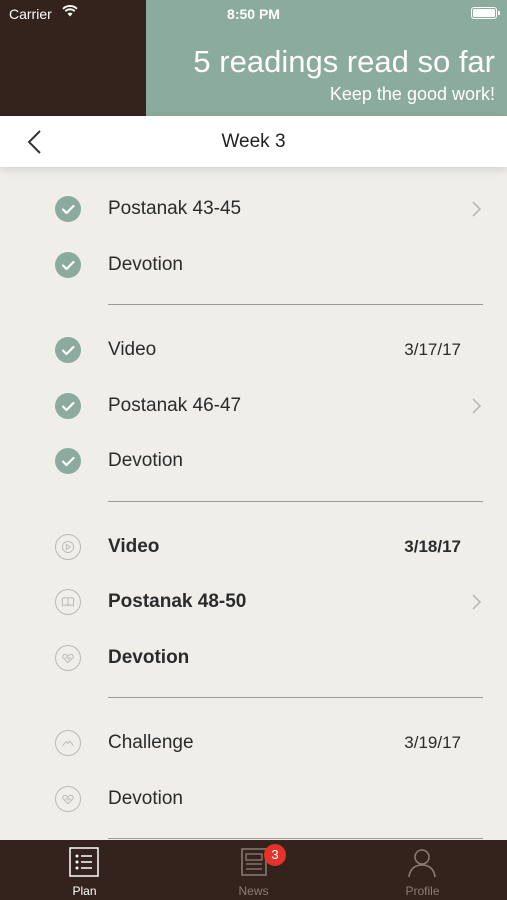 This screenshot has height=900, width=507. What do you see at coordinates (84, 891) in the screenshot?
I see `tab-plan-label: Plan` at bounding box center [84, 891].